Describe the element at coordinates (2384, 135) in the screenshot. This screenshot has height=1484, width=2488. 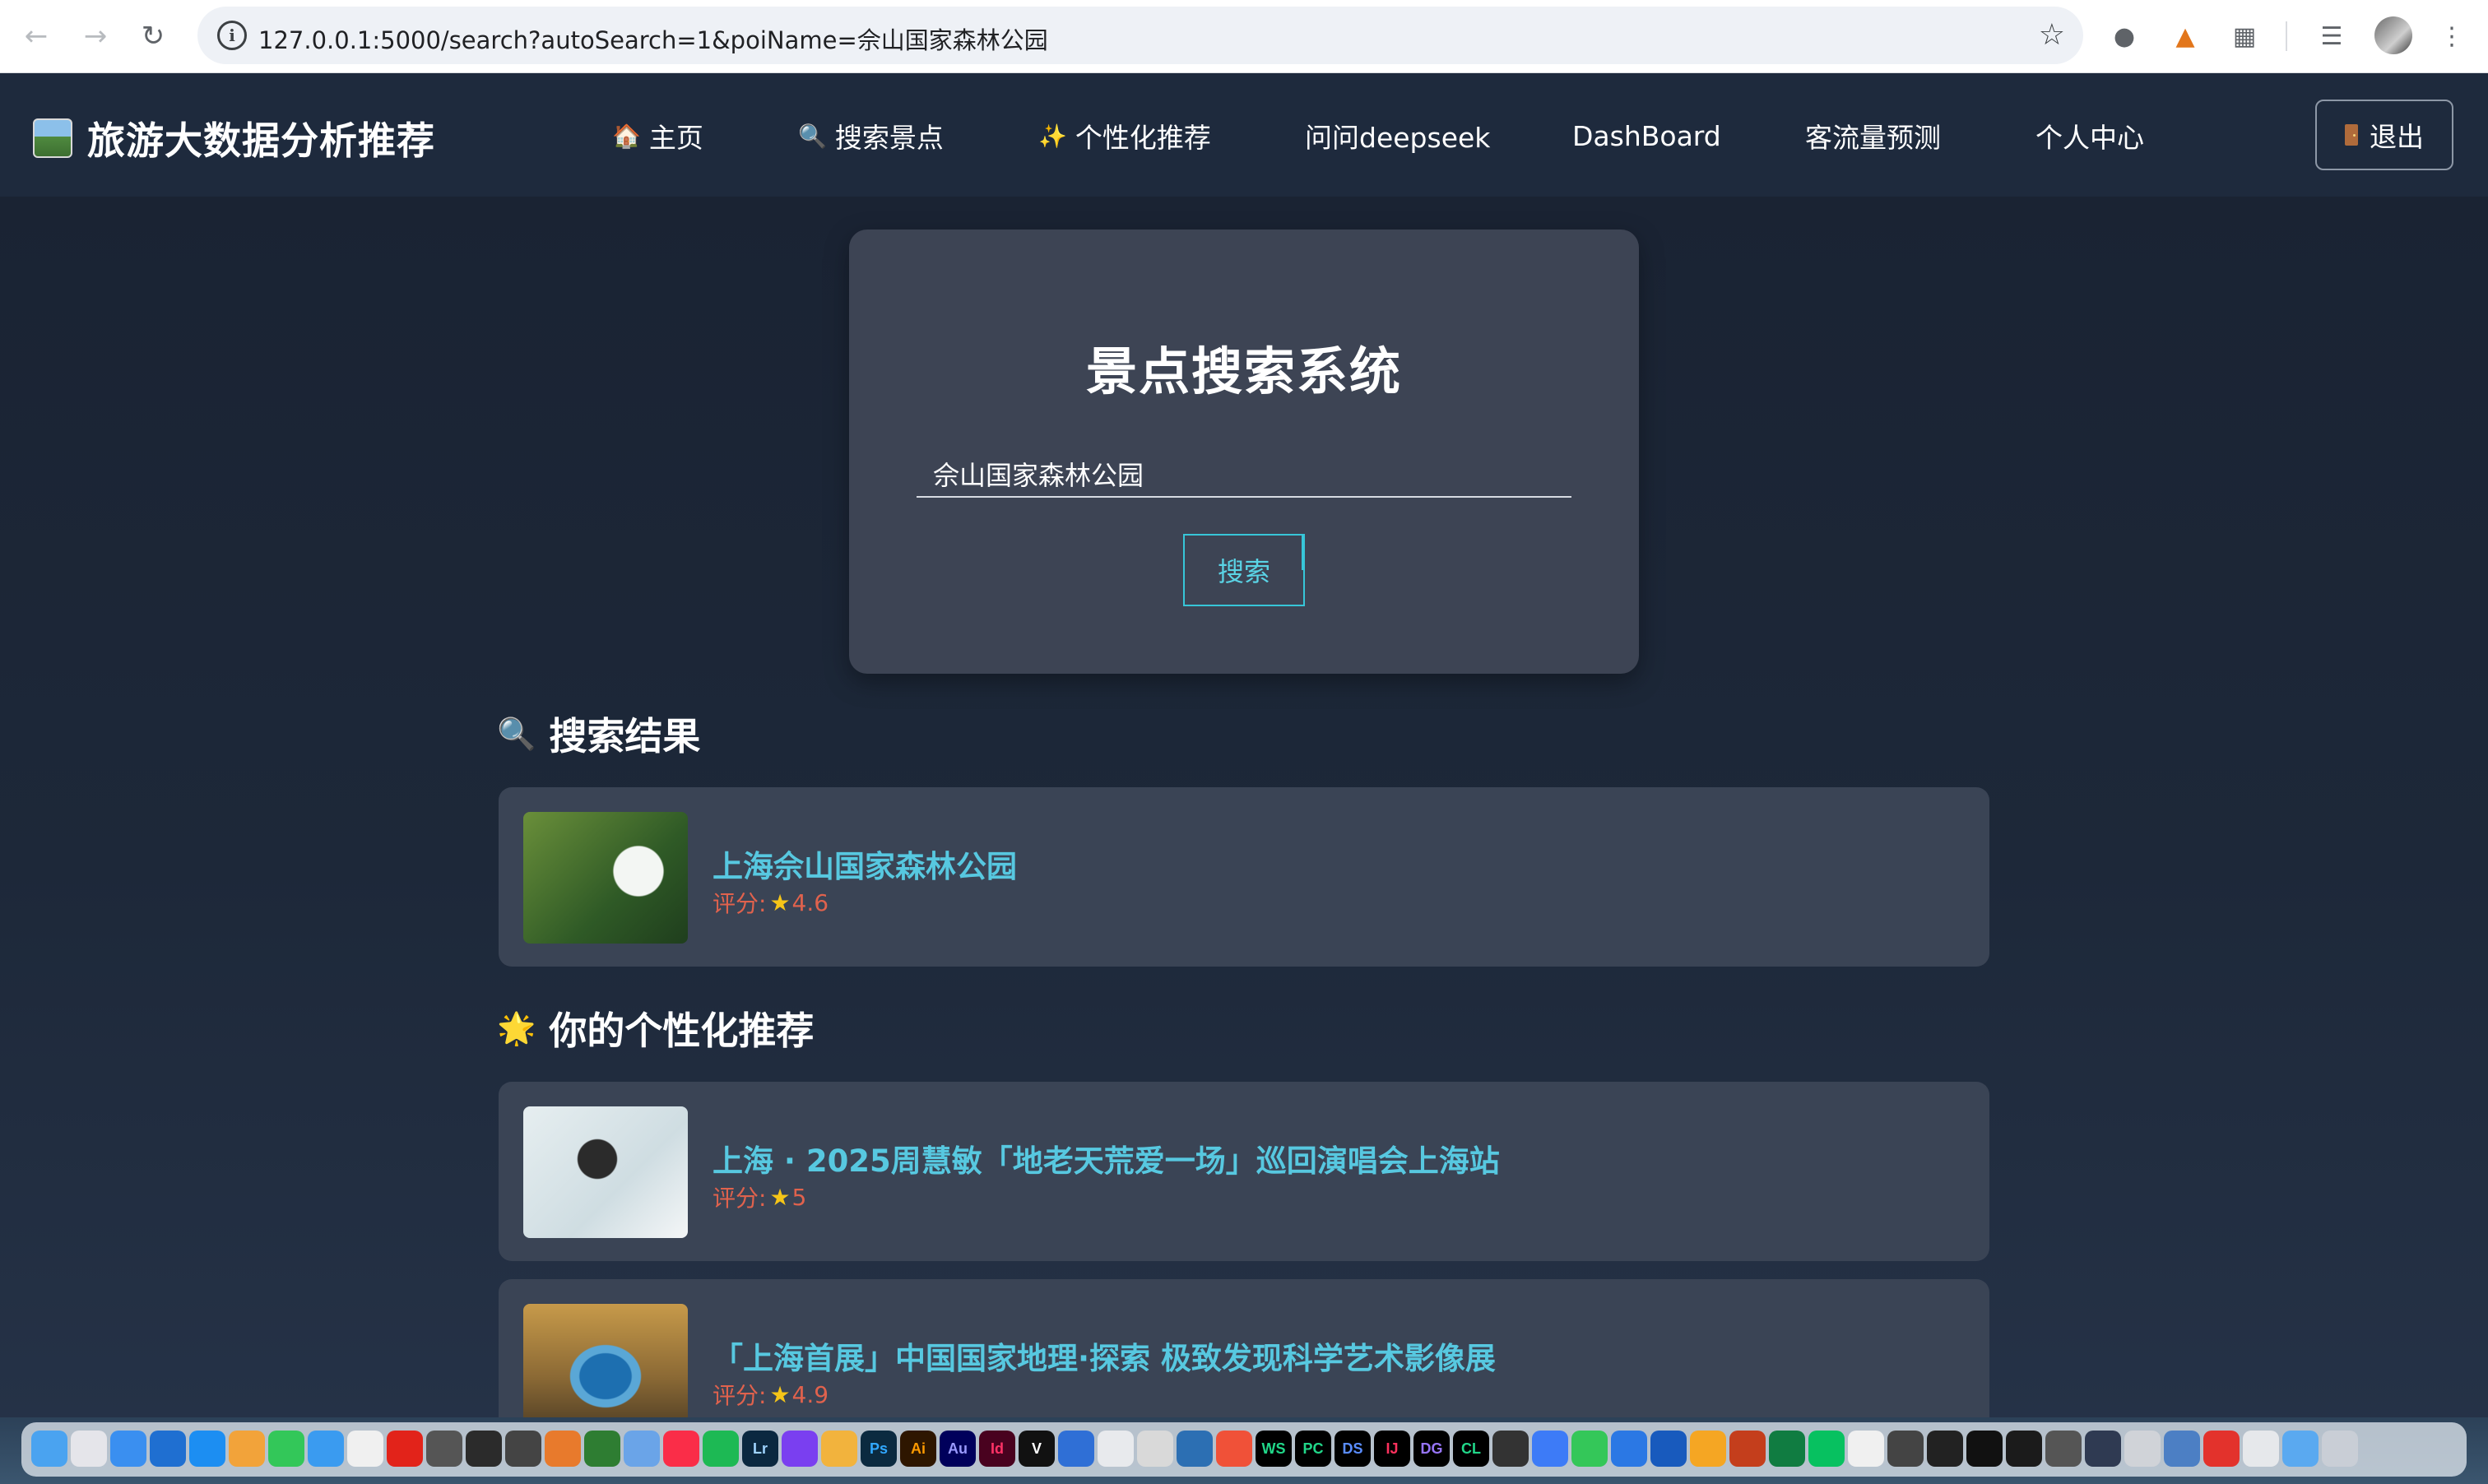
I see `logout-button: 退出` at that location.